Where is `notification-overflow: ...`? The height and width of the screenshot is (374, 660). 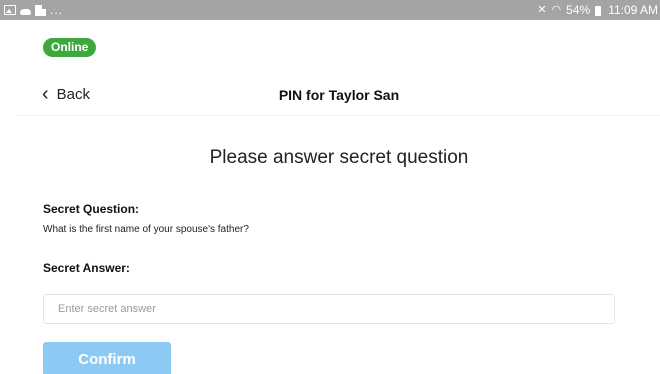 notification-overflow: ... is located at coordinates (57, 10).